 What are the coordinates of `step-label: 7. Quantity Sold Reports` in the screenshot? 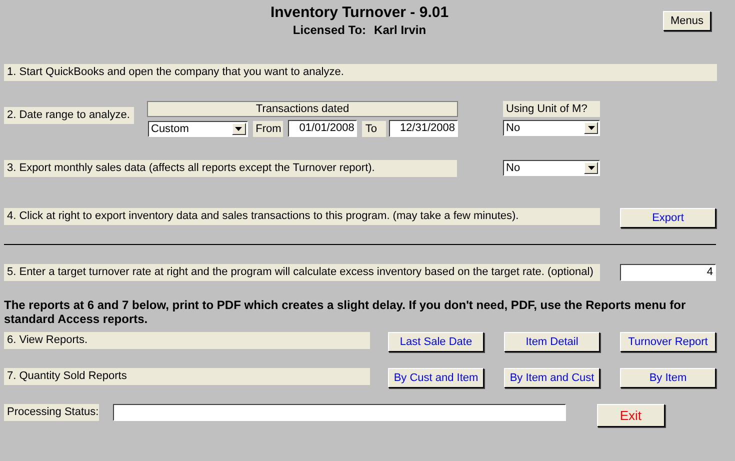 It's located at (187, 376).